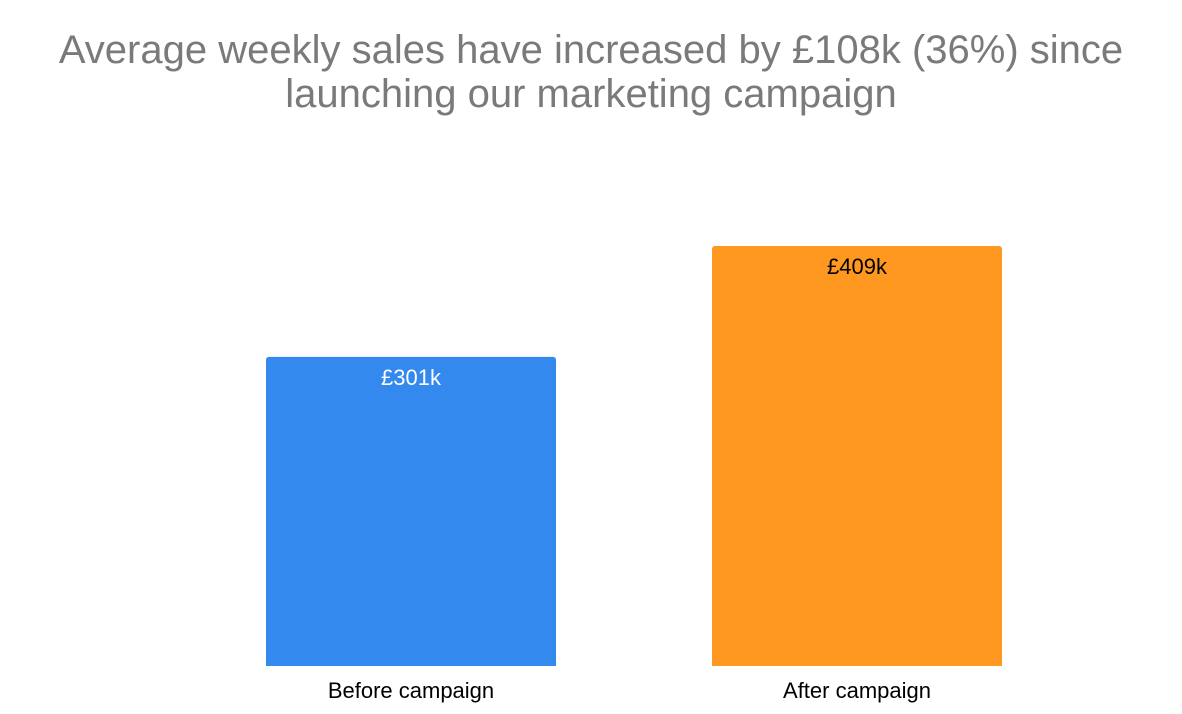 The height and width of the screenshot is (714, 1182). Describe the element at coordinates (857, 266) in the screenshot. I see `data-label: £409k` at that location.